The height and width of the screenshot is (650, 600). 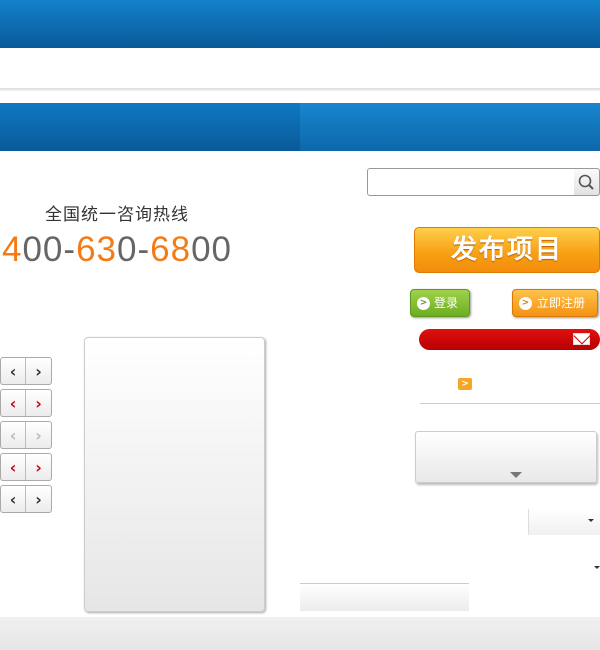 What do you see at coordinates (300, 89) in the screenshot?
I see `header-divider` at bounding box center [300, 89].